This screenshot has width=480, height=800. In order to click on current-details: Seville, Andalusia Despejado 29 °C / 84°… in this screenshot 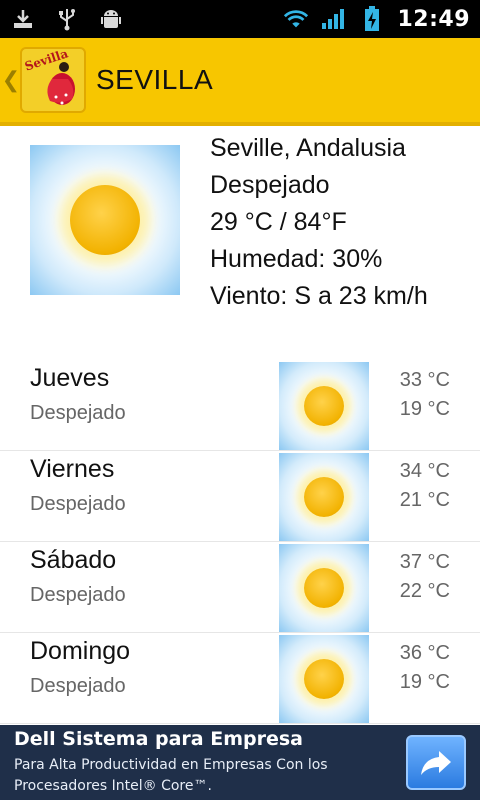, I will do `click(342, 222)`.